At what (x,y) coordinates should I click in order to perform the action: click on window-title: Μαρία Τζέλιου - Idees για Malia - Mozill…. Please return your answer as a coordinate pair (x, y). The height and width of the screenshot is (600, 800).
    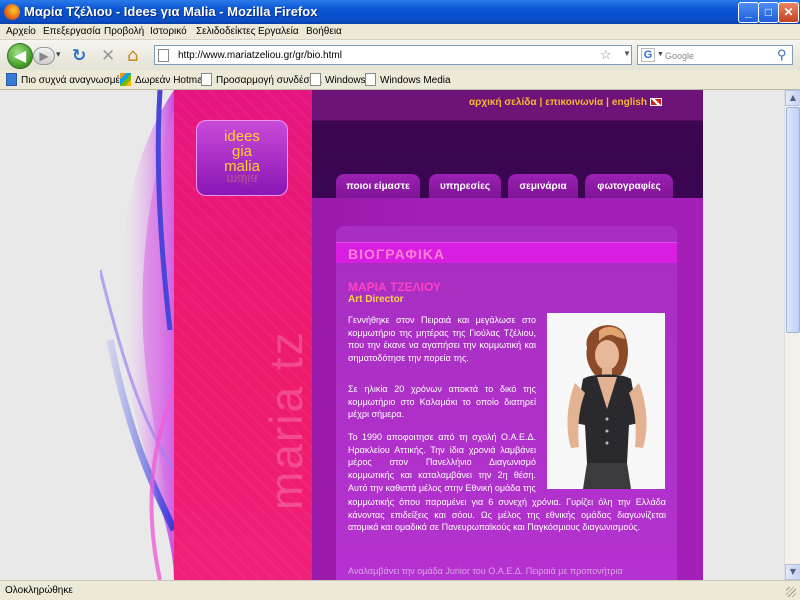
    Looking at the image, I should click on (171, 11).